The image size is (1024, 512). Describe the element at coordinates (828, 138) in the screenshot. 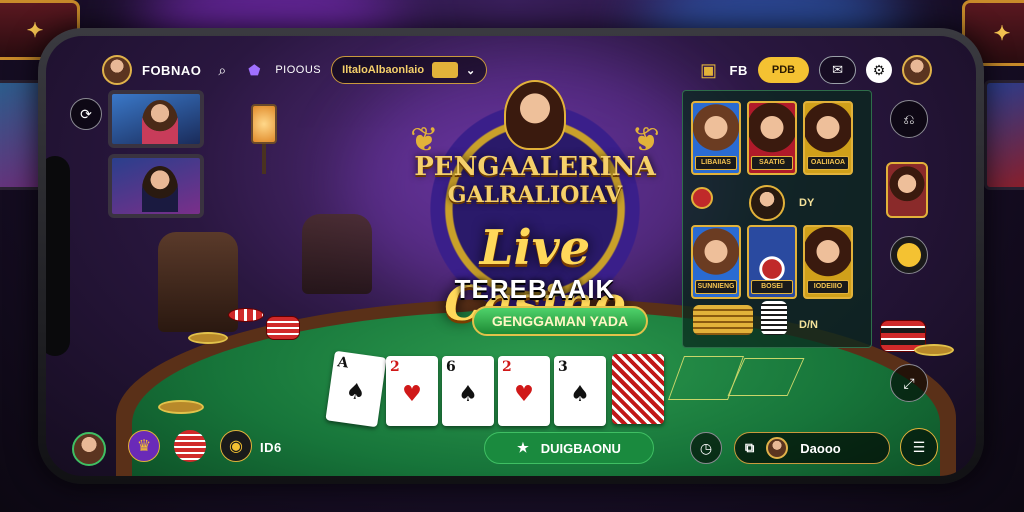

I see `game-tile: OALIIAOA` at that location.